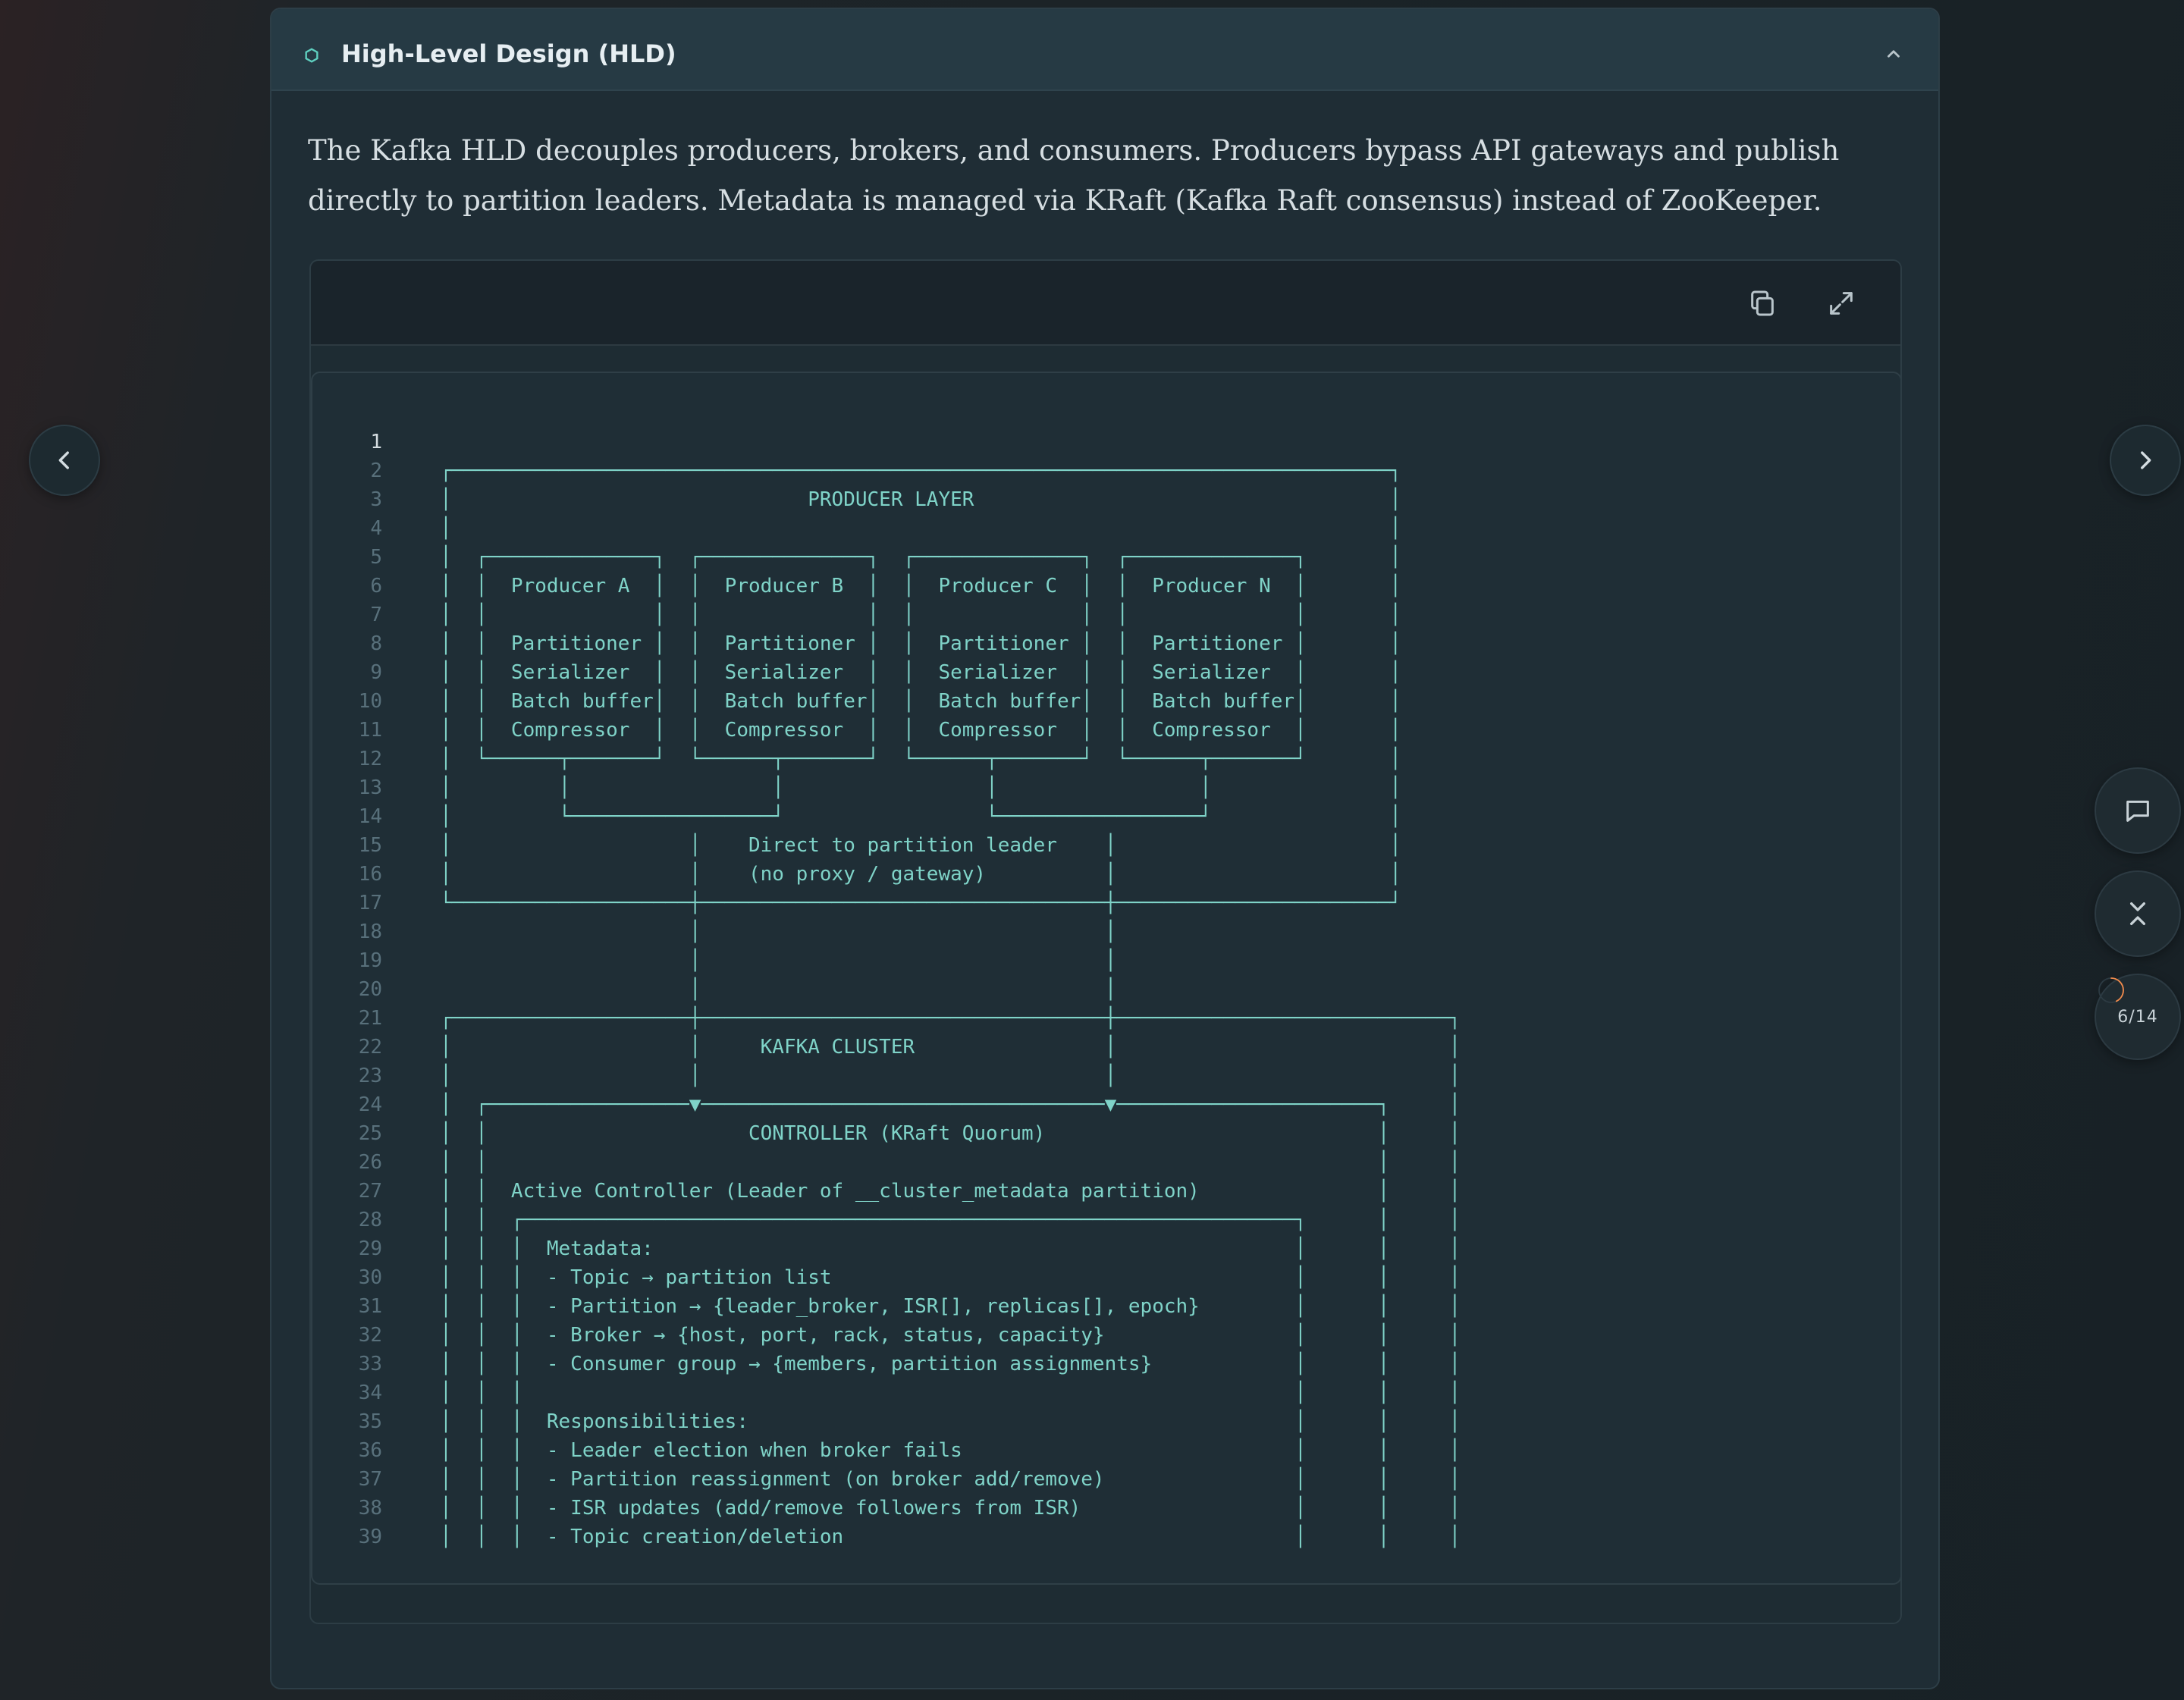 The image size is (2184, 1700). What do you see at coordinates (2145, 461) in the screenshot?
I see `next-section-button` at bounding box center [2145, 461].